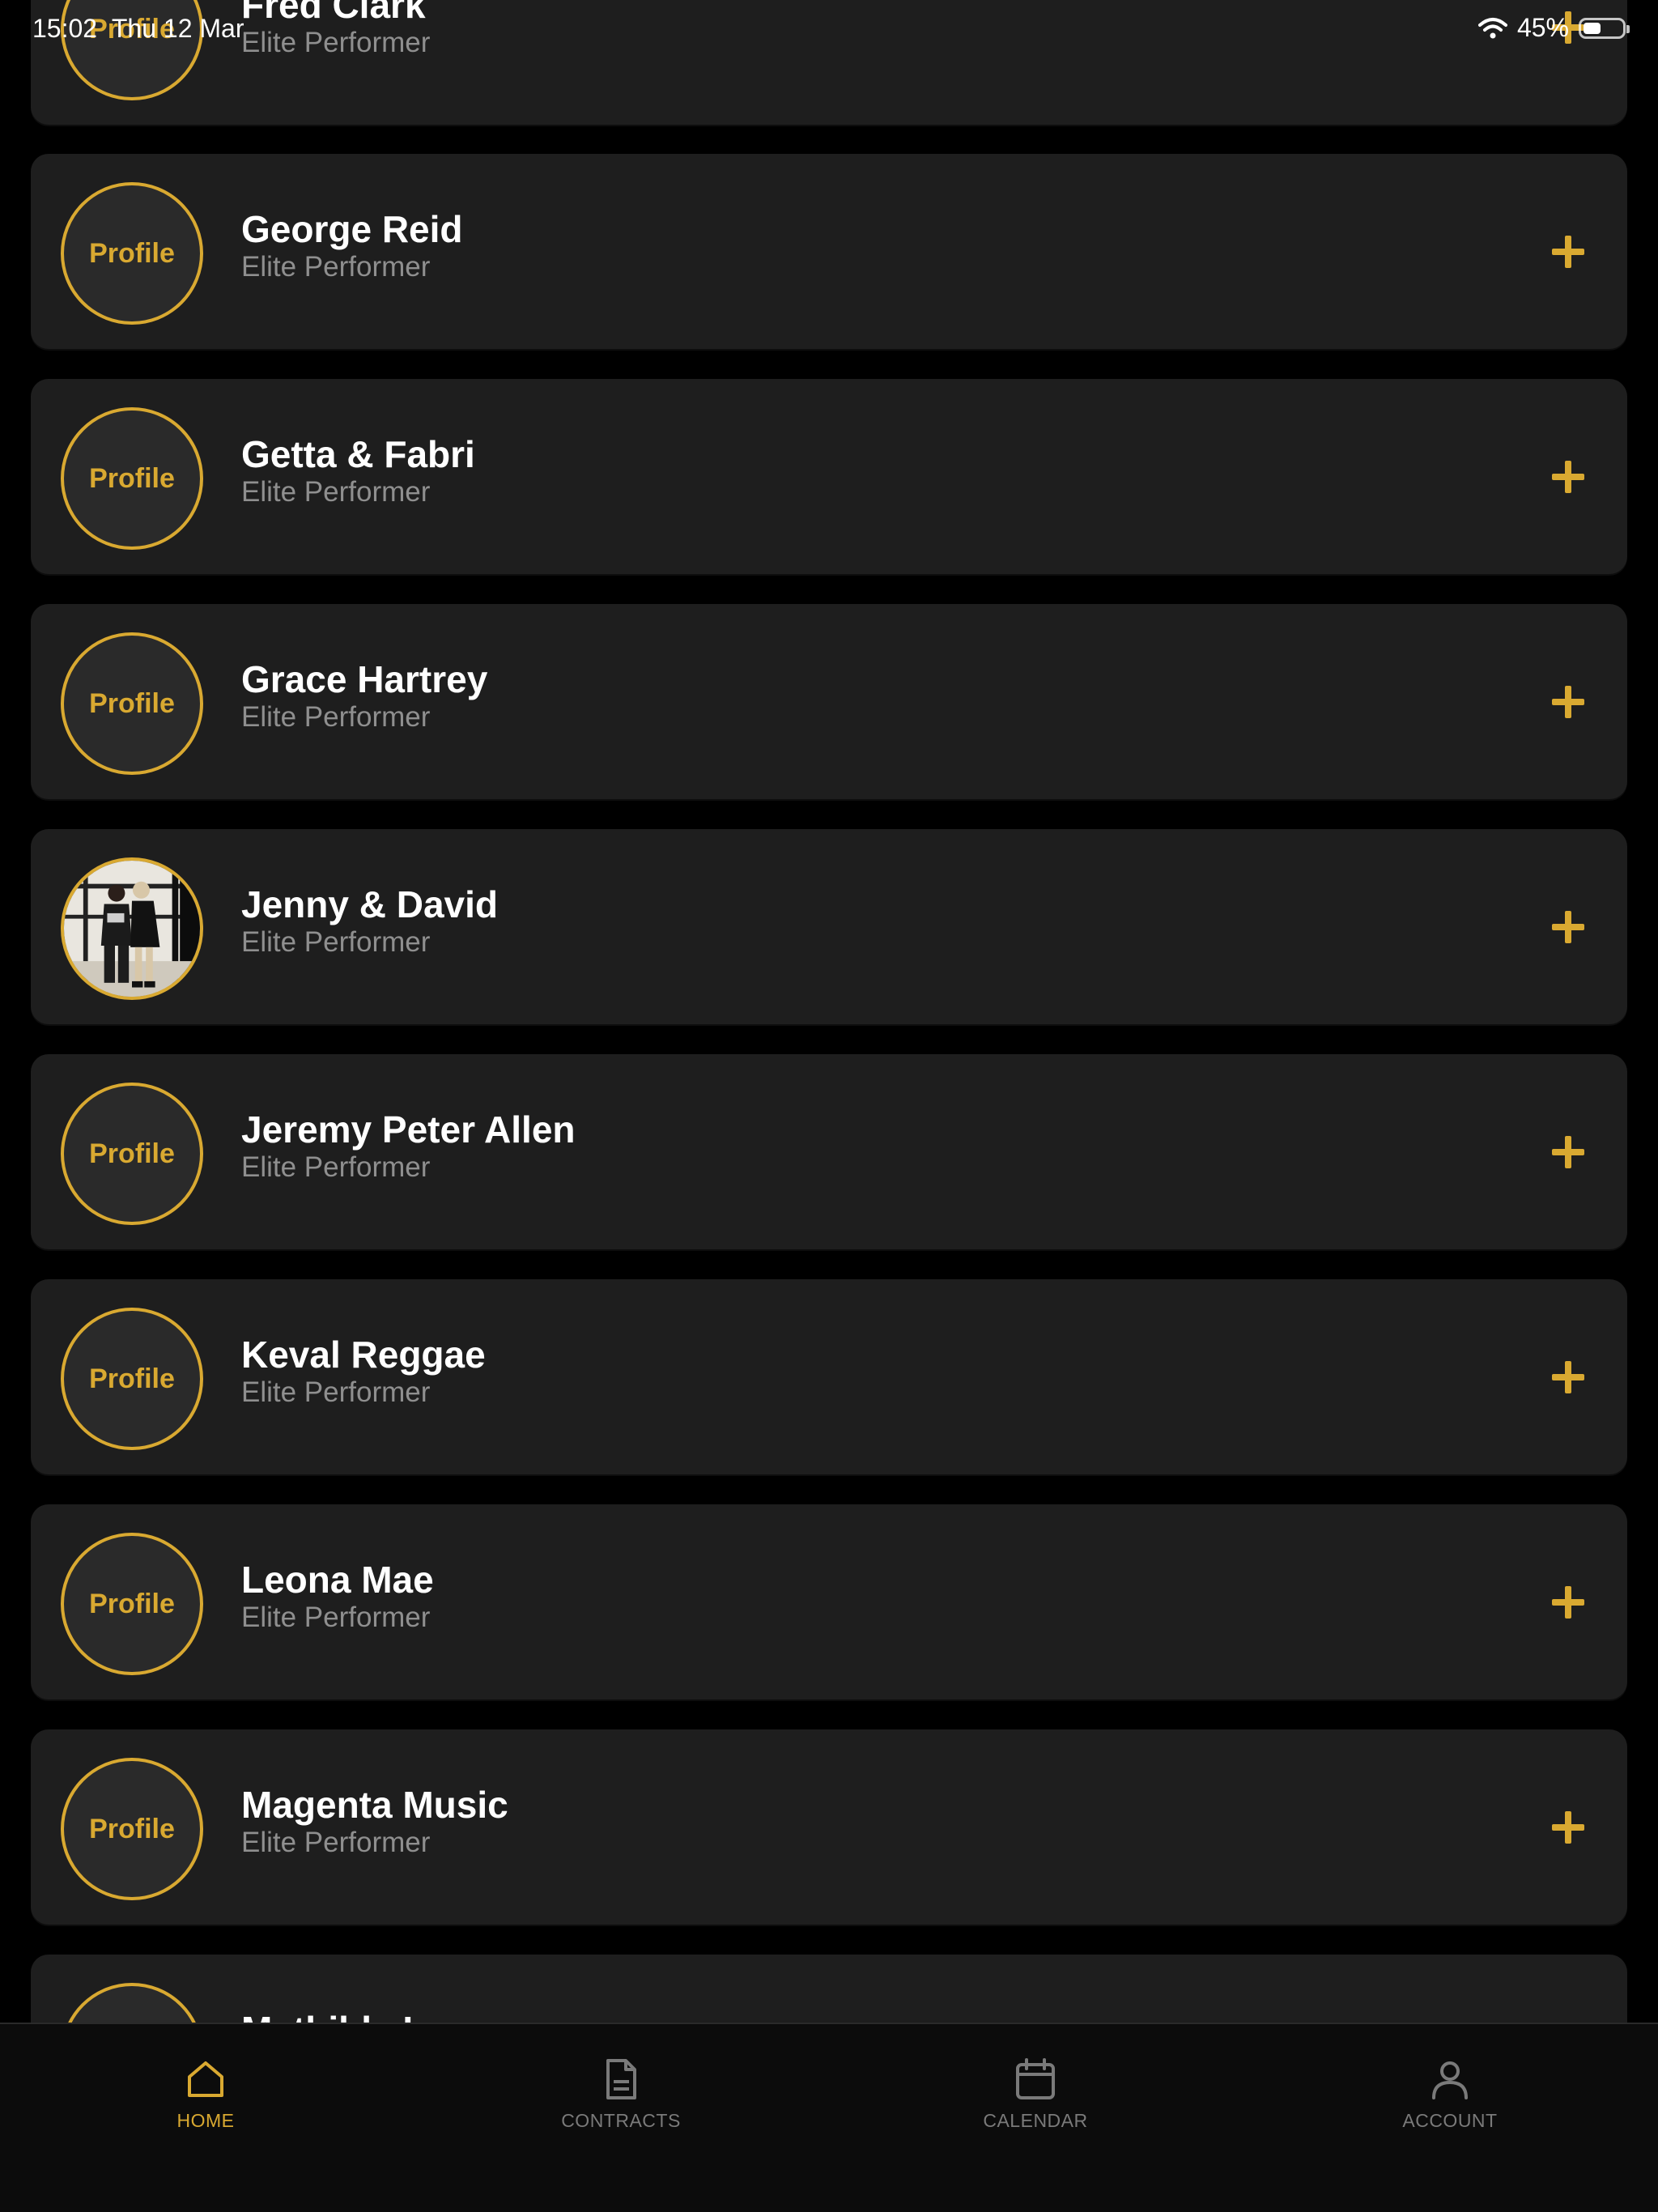 Image resolution: width=1658 pixels, height=2212 pixels. I want to click on performer-name: Jenny & David, so click(369, 904).